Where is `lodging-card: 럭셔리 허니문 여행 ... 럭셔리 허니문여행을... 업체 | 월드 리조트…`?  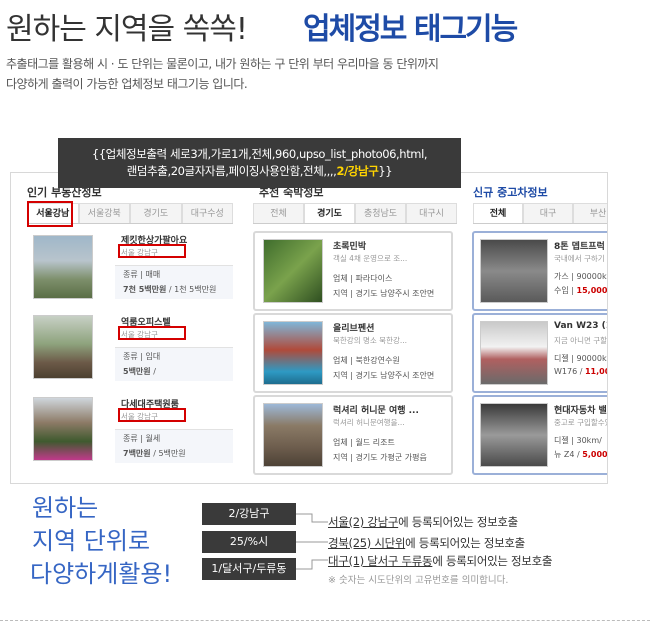 lodging-card: 럭셔리 허니문 여행 ... 럭셔리 허니문여행을... 업체 | 월드 리조트… is located at coordinates (353, 435).